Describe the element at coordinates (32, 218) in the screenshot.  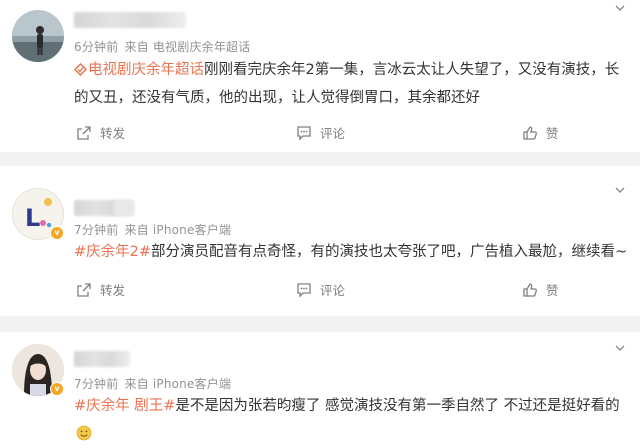
I see `svg-text: L` at that location.